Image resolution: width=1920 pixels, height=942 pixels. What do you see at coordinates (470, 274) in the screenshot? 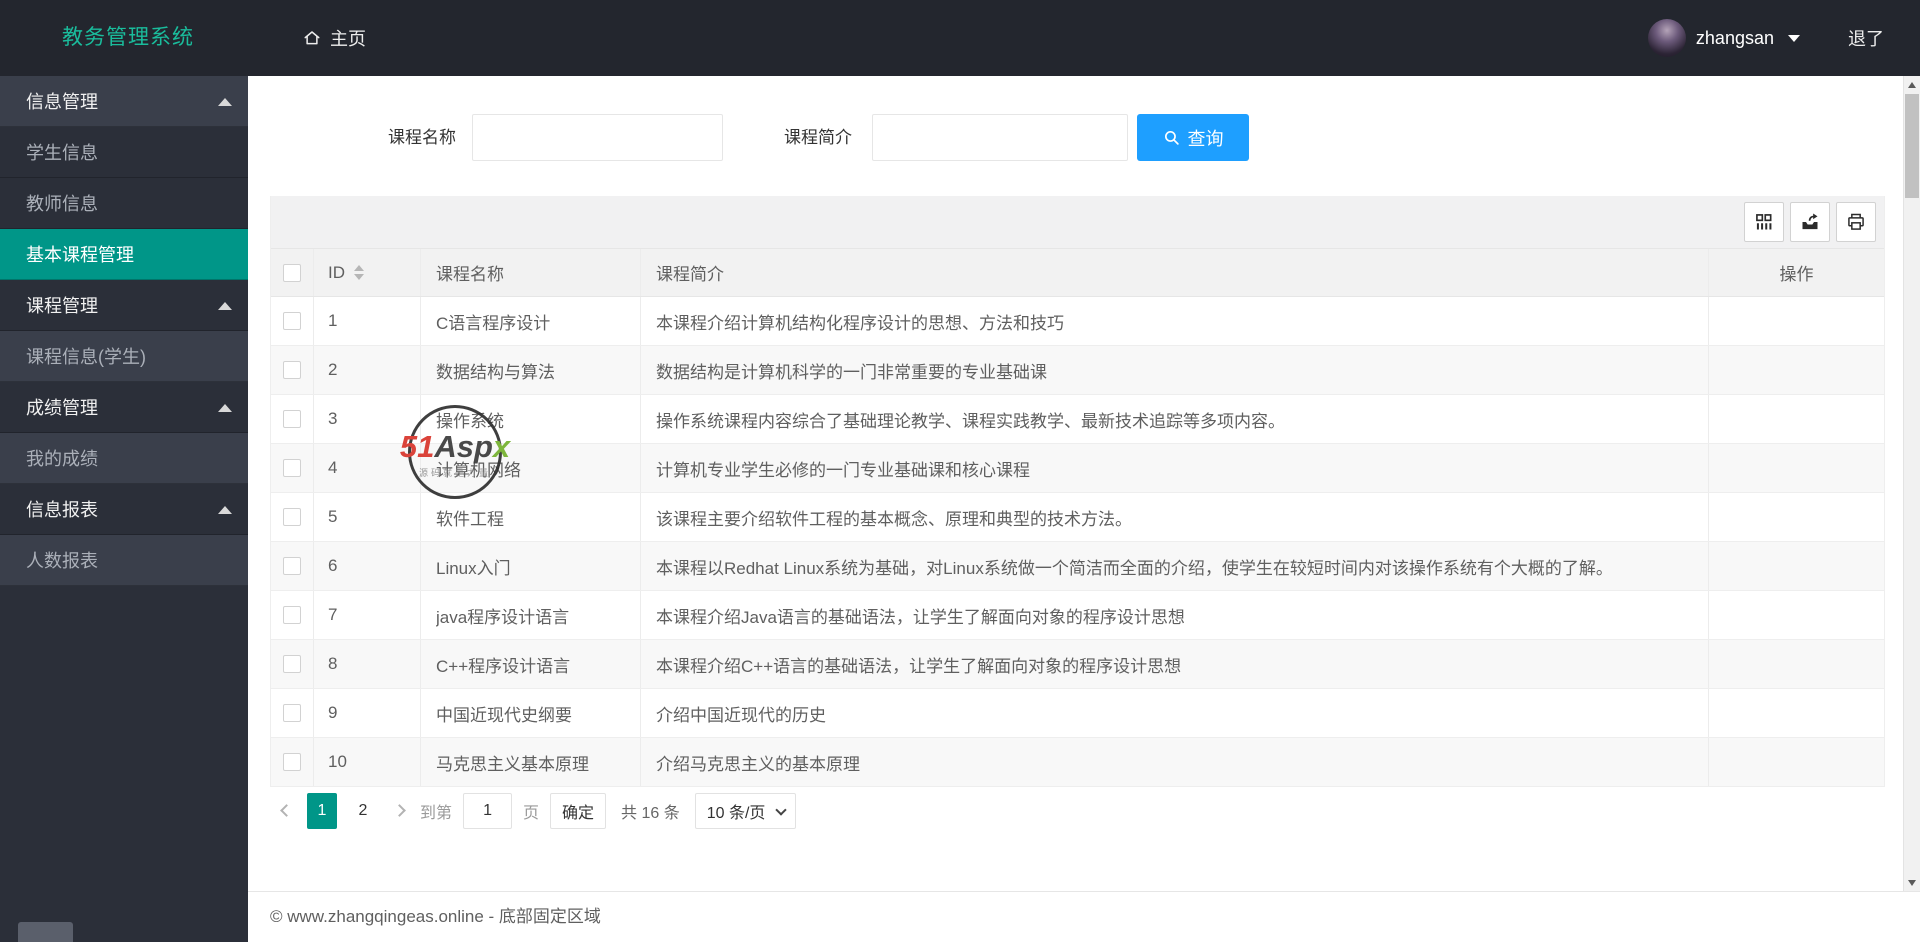
I see `column-header-label: 课程名称` at bounding box center [470, 274].